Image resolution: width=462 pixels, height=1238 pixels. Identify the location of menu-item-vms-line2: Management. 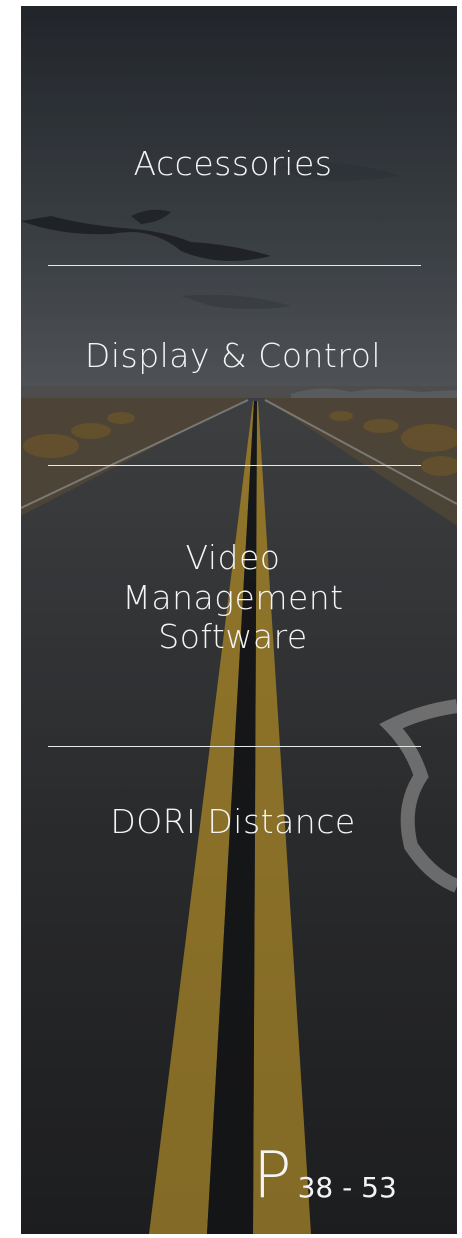
(233, 597).